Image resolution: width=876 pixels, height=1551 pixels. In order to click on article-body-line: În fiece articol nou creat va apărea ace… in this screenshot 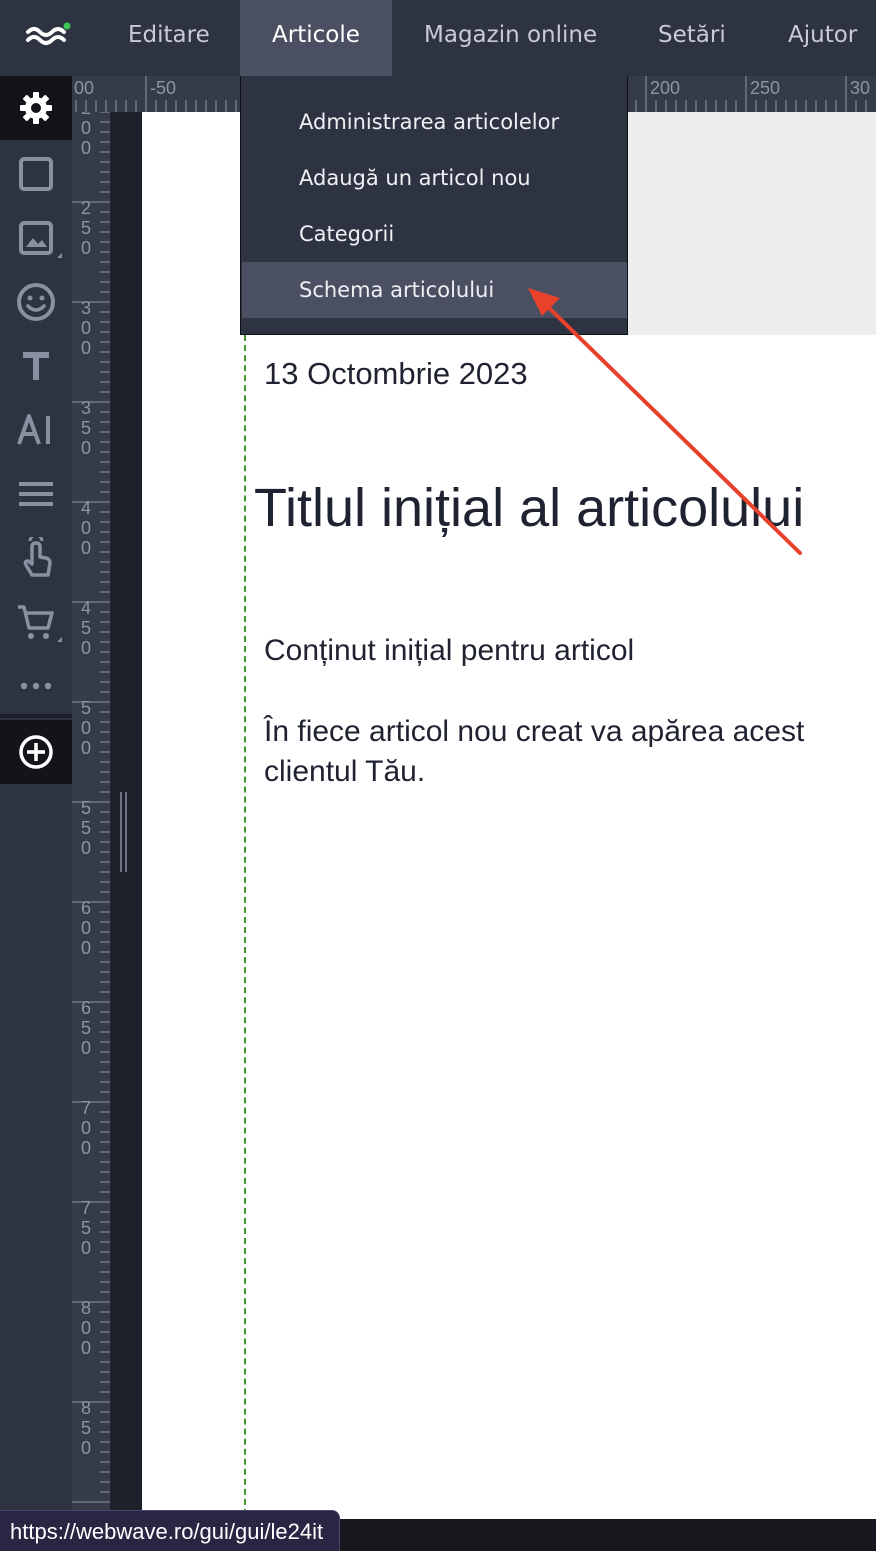, I will do `click(534, 731)`.